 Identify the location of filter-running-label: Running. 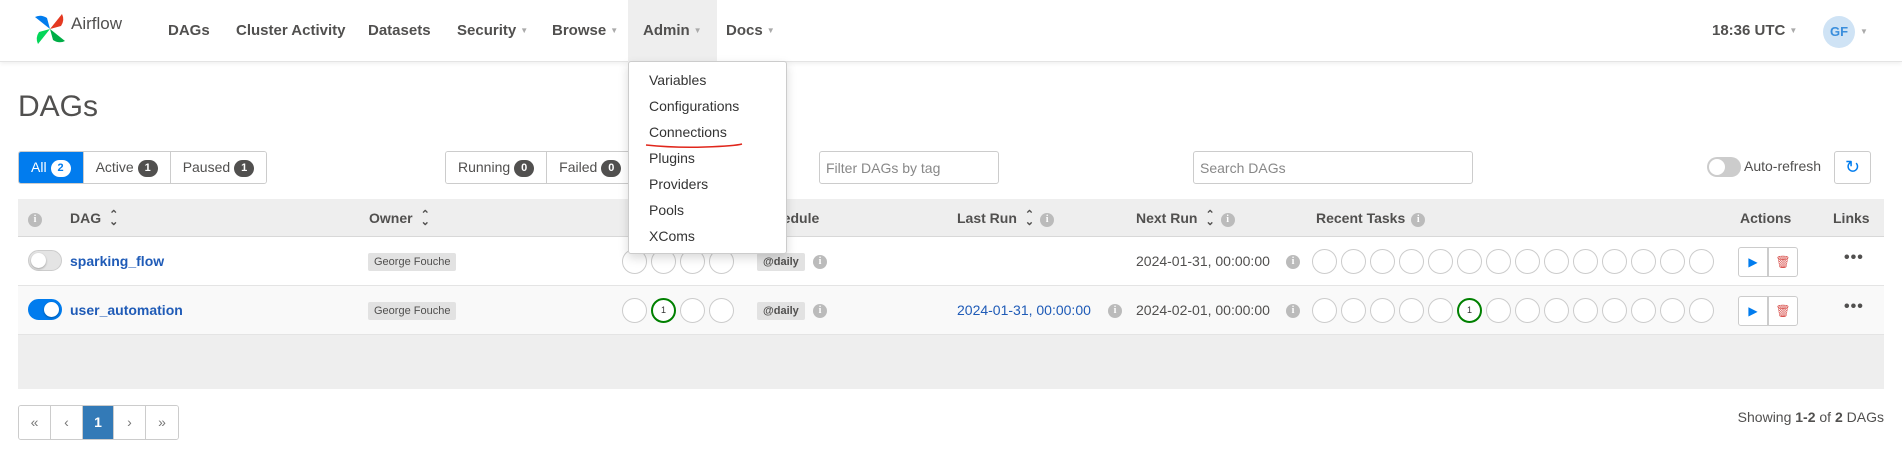
(484, 167).